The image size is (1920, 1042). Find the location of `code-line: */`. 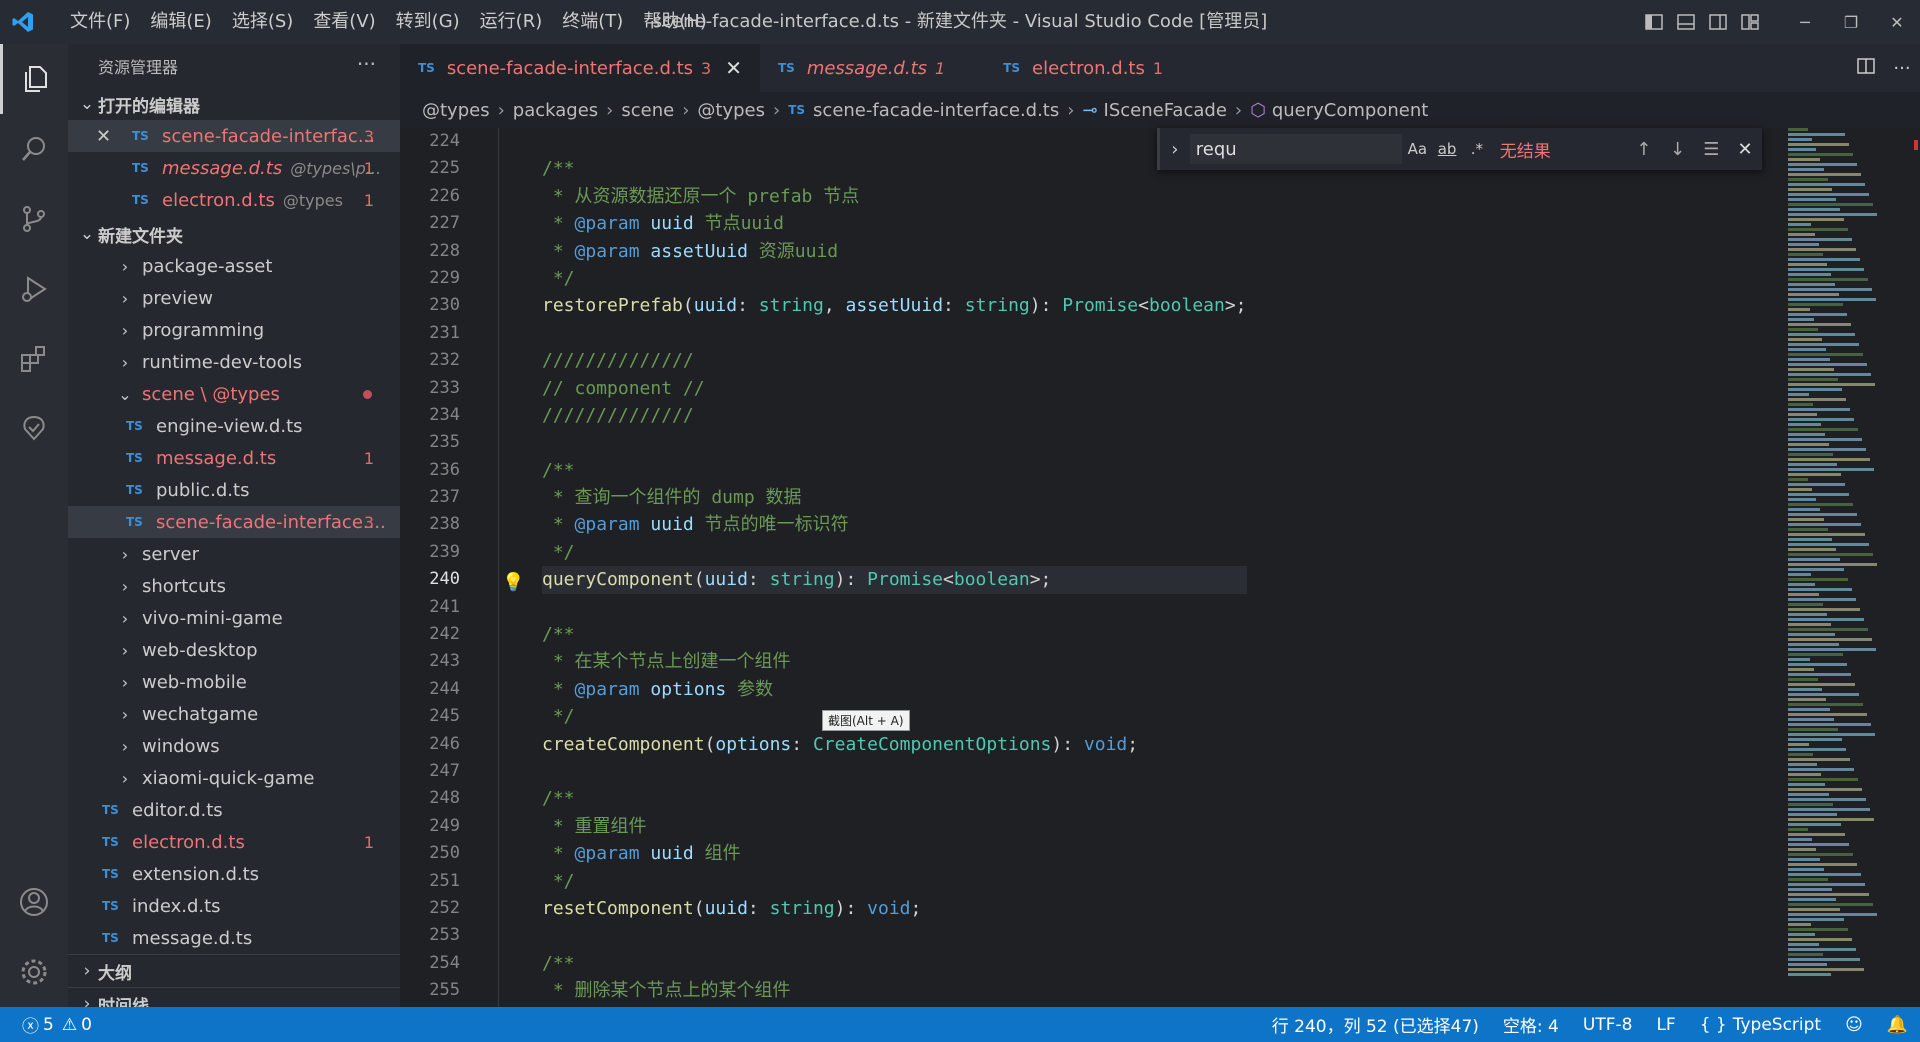

code-line: */ is located at coordinates (558, 552).